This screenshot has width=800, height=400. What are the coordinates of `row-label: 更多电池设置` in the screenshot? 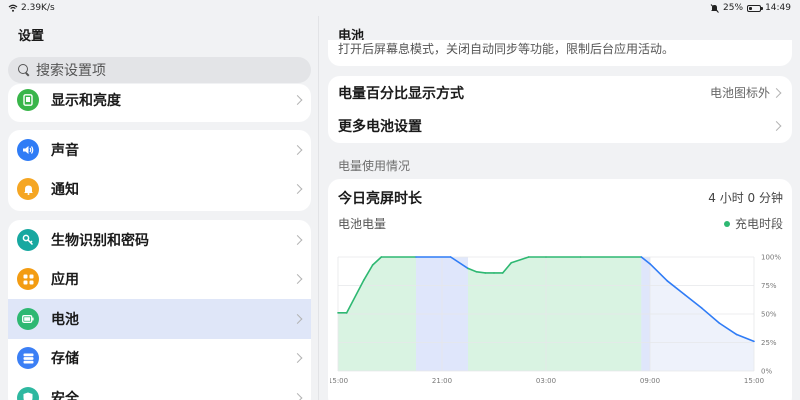 It's located at (380, 127).